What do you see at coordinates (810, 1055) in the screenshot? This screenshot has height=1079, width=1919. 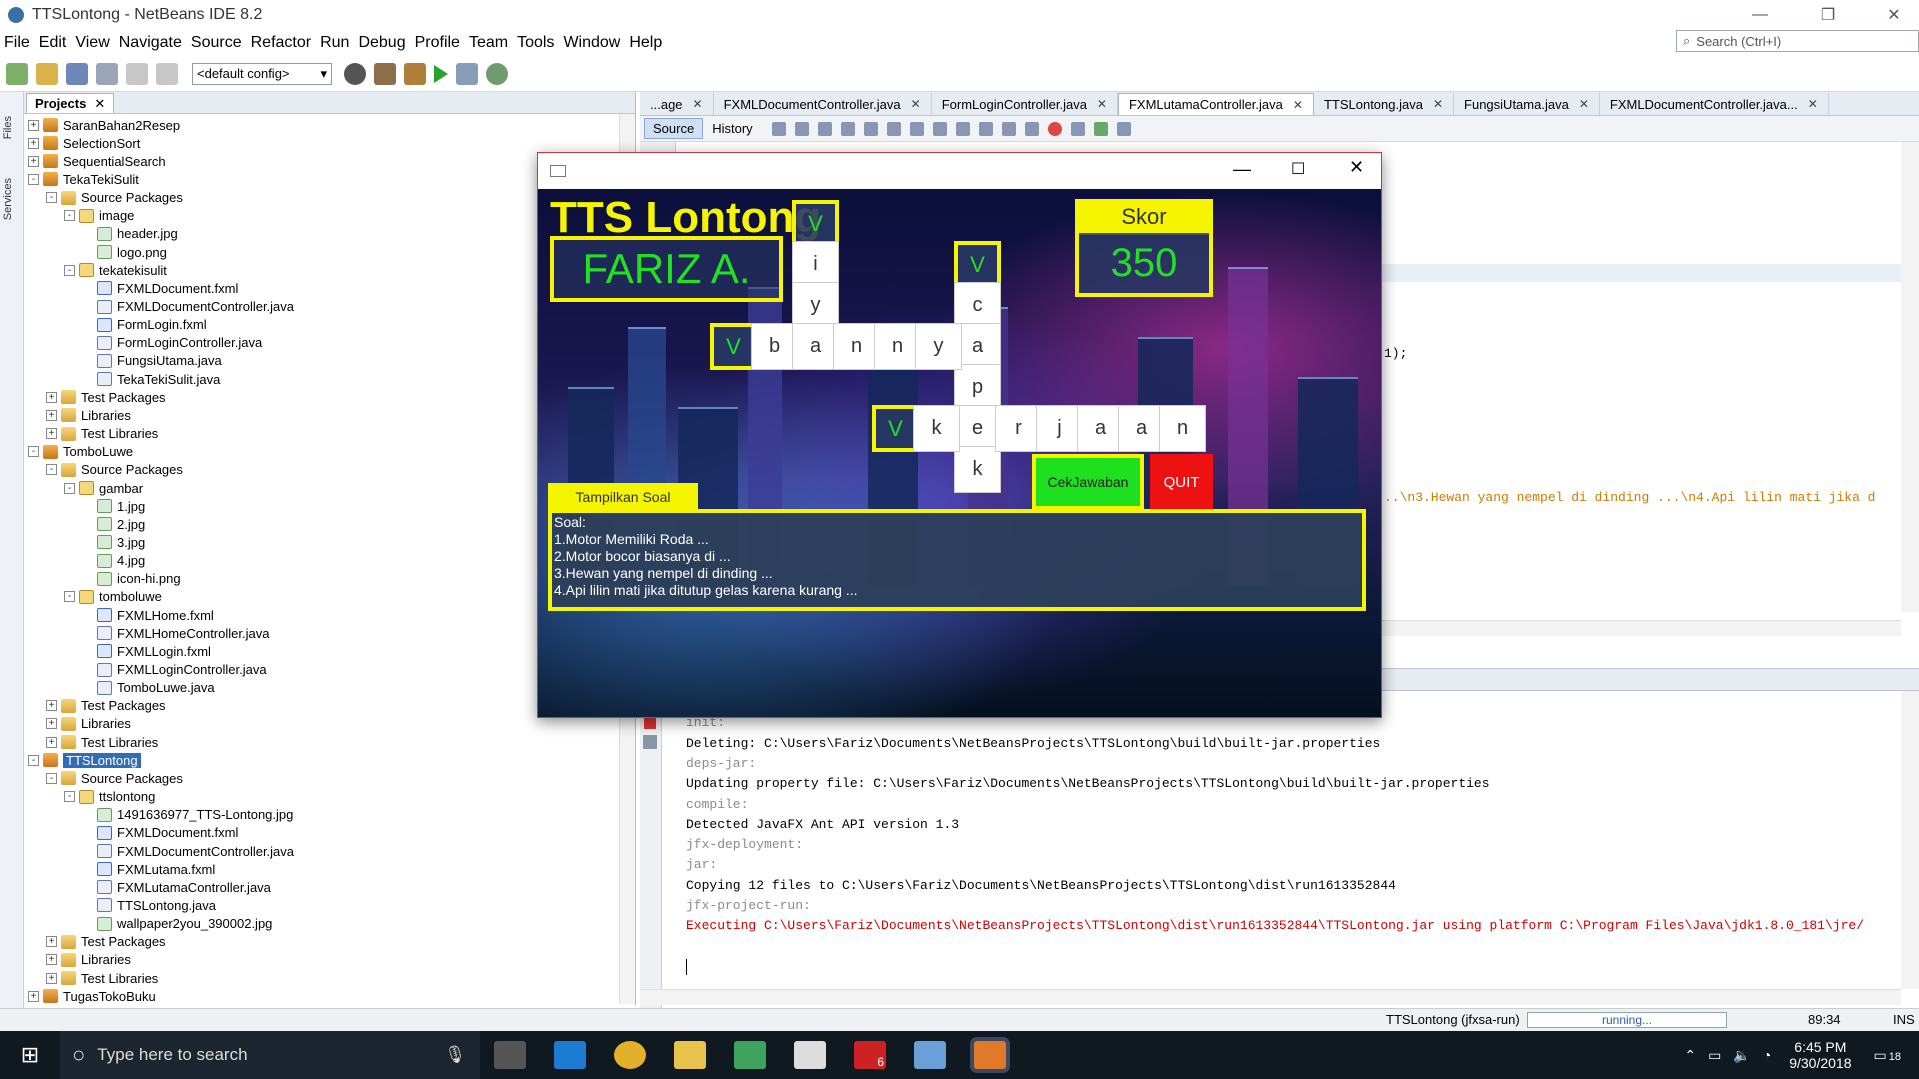 I see `mail-icon` at bounding box center [810, 1055].